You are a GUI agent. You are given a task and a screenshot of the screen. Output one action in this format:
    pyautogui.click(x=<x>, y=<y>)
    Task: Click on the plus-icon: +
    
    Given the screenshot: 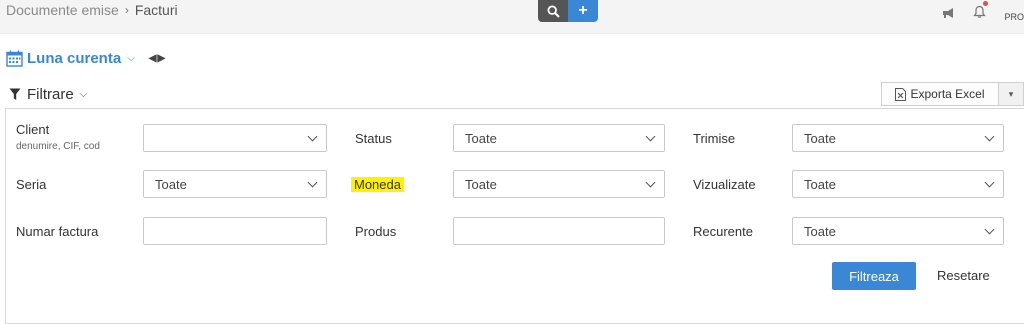 What is the action you would take?
    pyautogui.click(x=583, y=10)
    